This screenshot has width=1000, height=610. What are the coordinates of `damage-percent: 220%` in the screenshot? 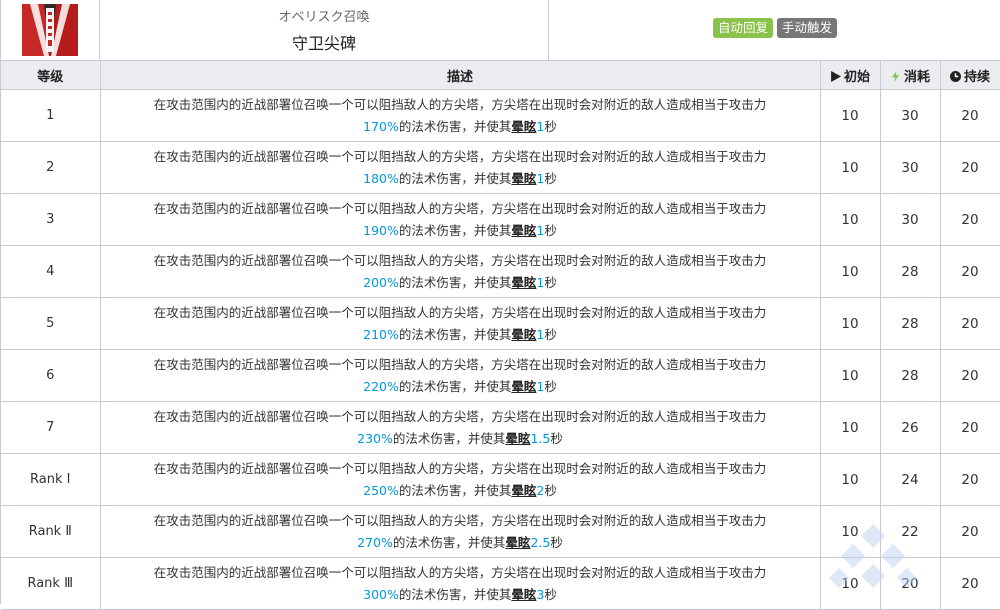 It's located at (381, 386).